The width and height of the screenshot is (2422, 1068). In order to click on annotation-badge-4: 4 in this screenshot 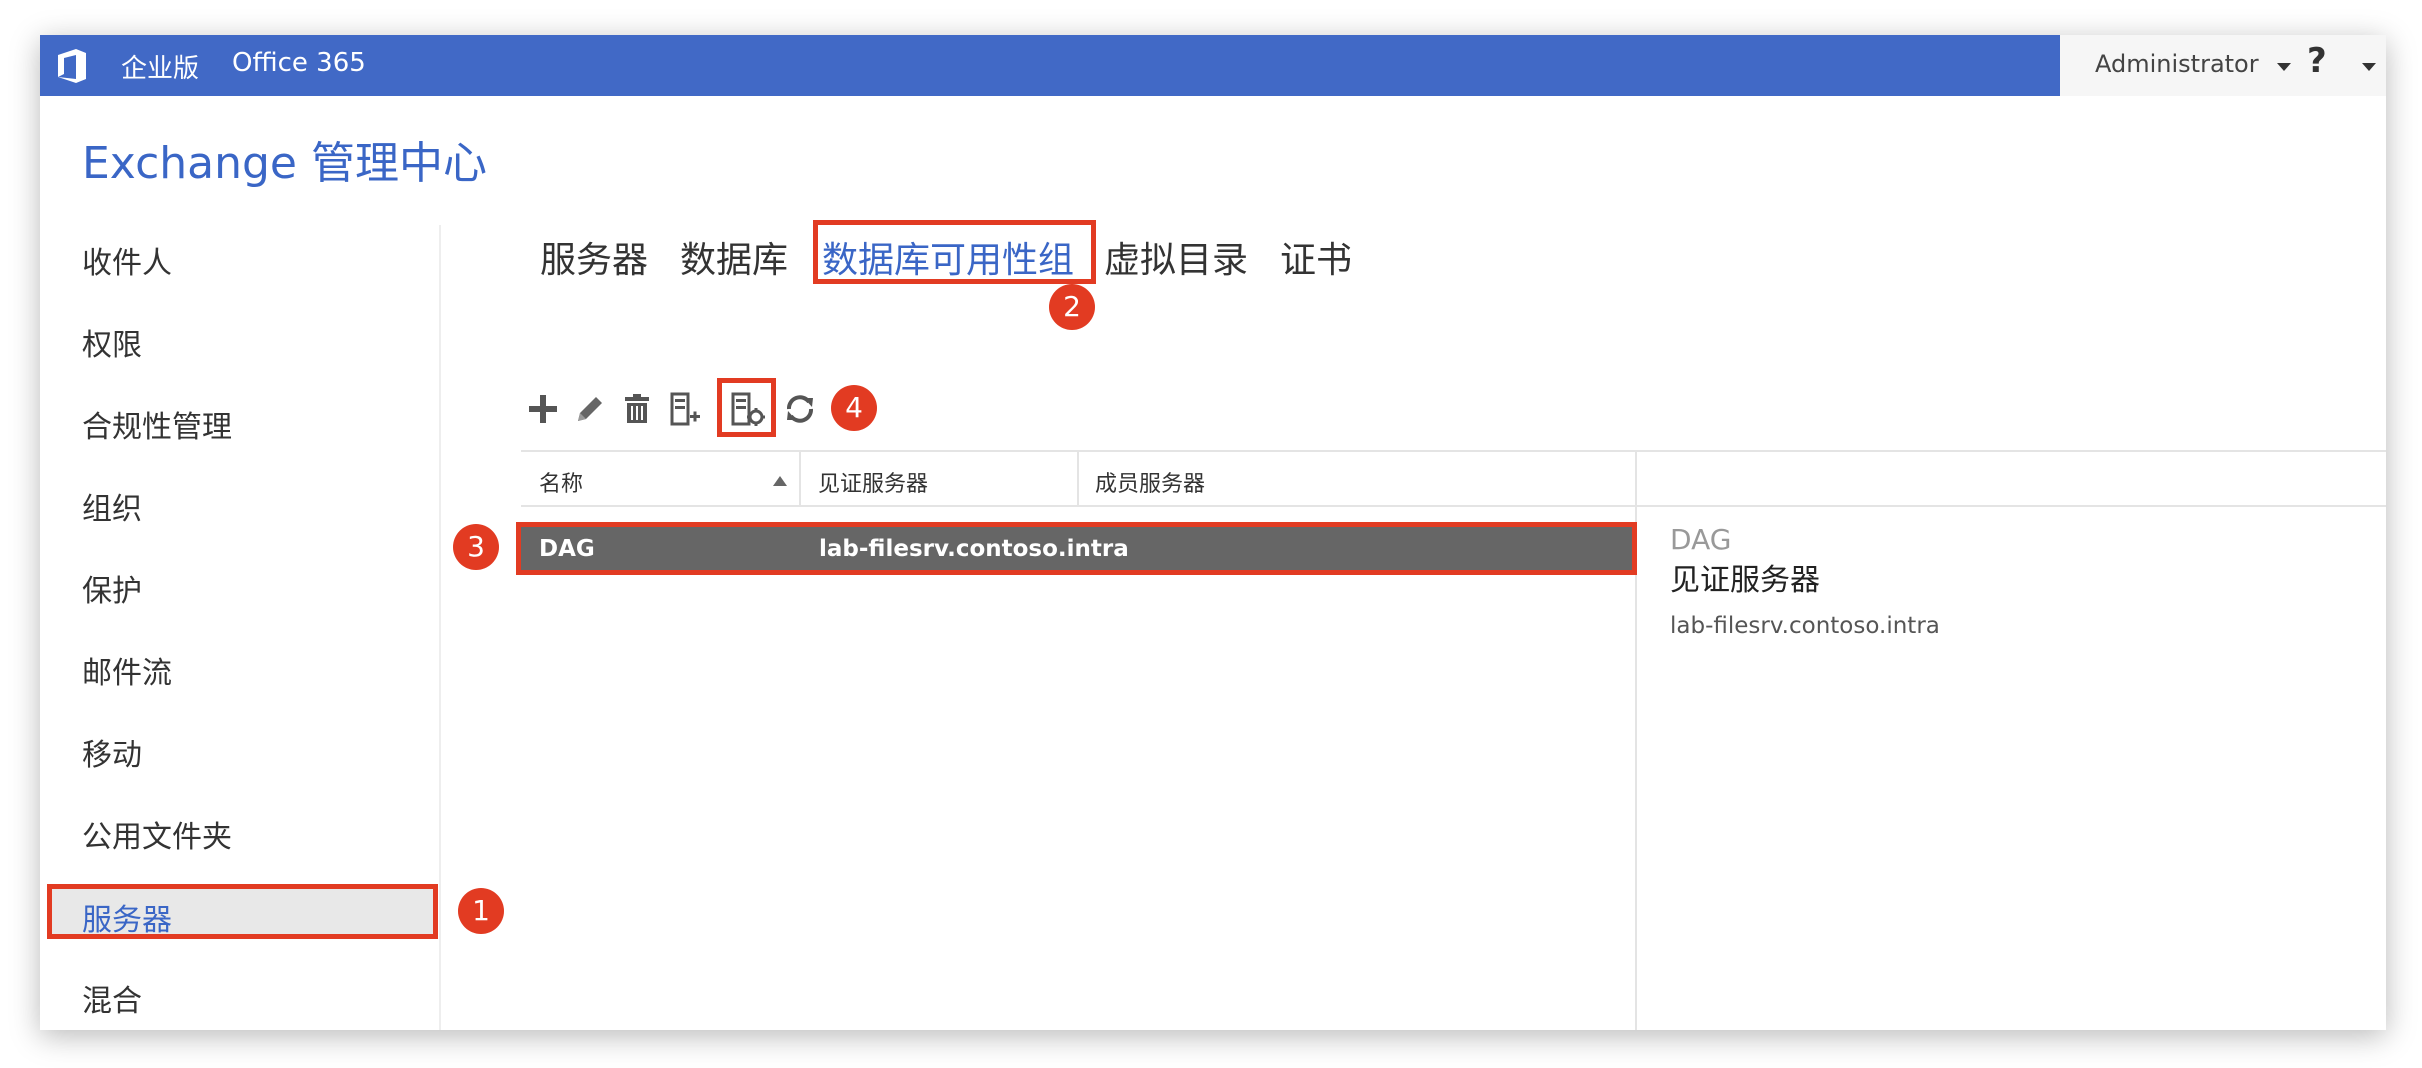, I will do `click(854, 408)`.